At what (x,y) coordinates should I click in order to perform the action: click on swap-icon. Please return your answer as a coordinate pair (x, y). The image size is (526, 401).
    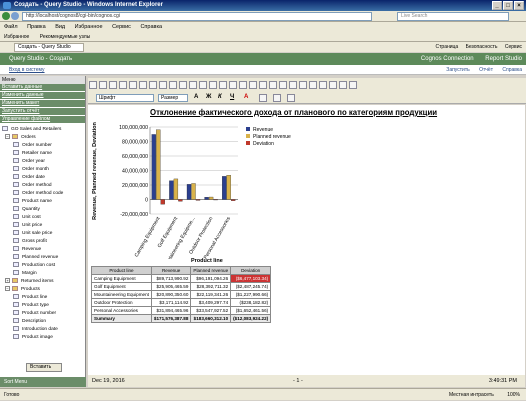
    Looking at the image, I should click on (263, 85).